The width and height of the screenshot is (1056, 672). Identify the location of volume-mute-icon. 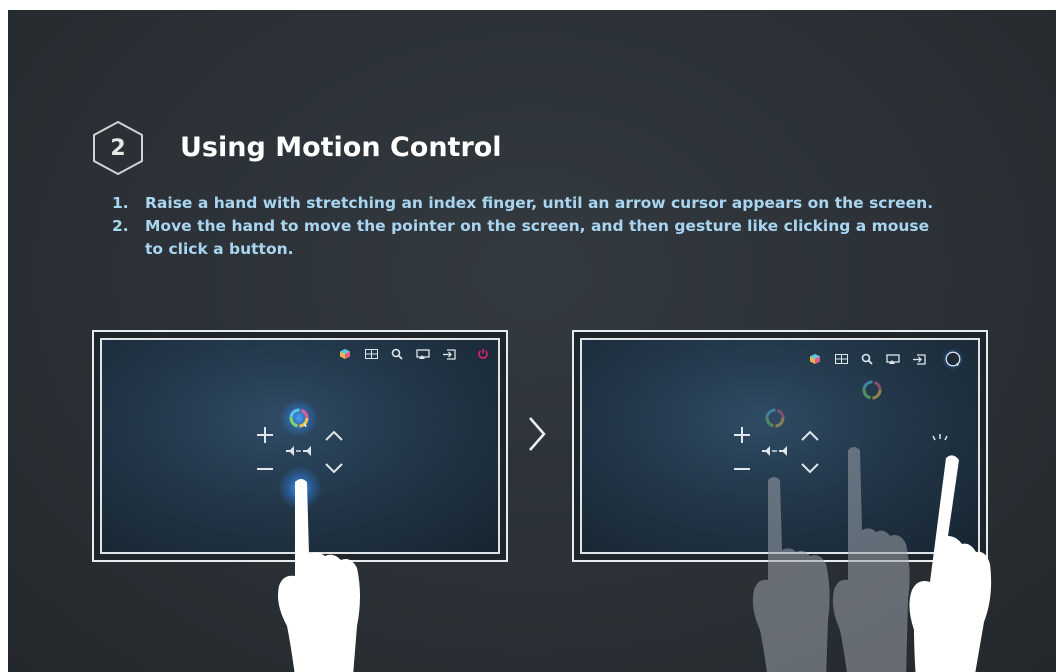
(298, 451).